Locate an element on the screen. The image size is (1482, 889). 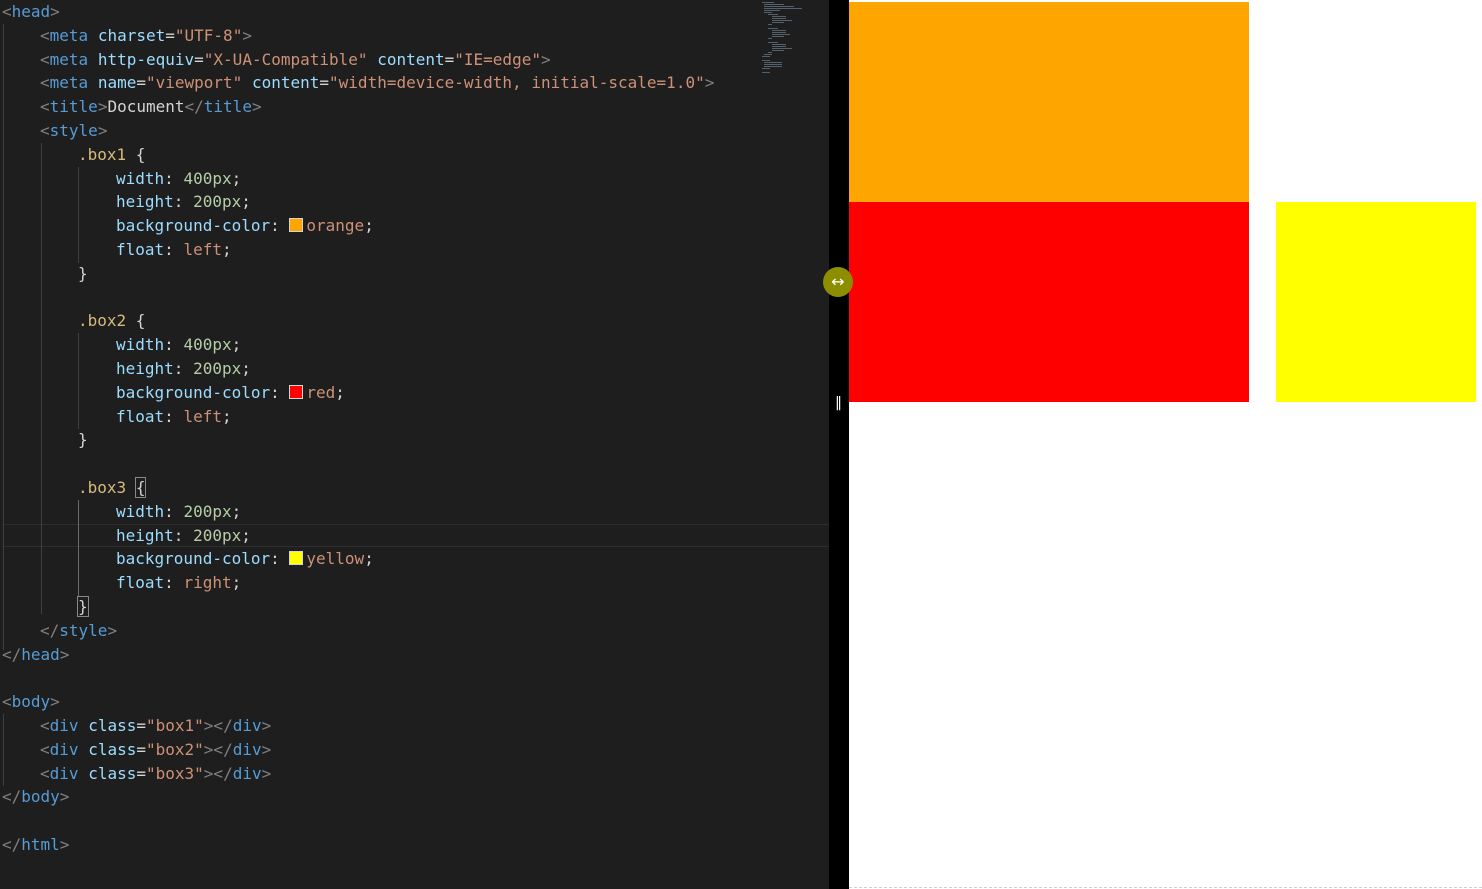
code-line: .box3 { is located at coordinates (415, 488).